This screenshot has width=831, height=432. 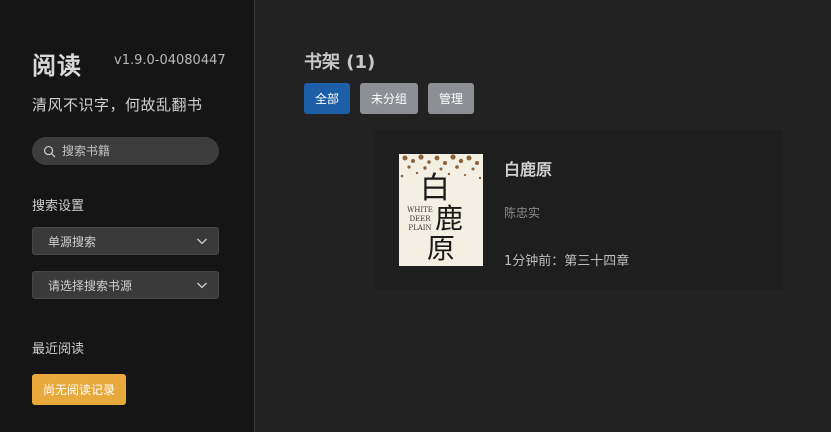 What do you see at coordinates (528, 168) in the screenshot?
I see `book-title: 白鹿原` at bounding box center [528, 168].